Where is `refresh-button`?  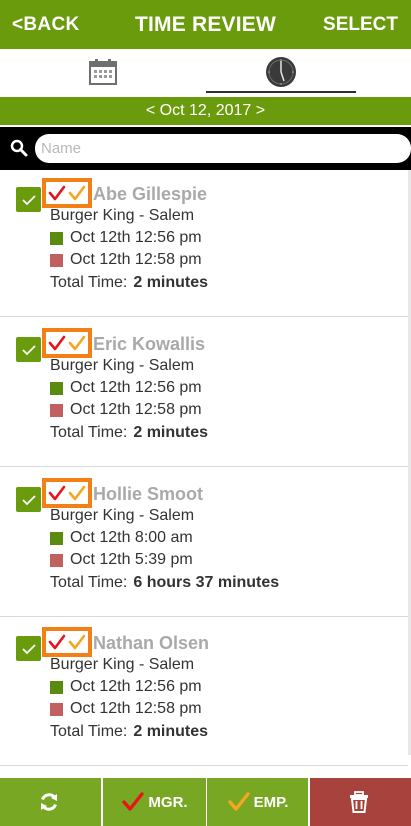
refresh-button is located at coordinates (50, 802).